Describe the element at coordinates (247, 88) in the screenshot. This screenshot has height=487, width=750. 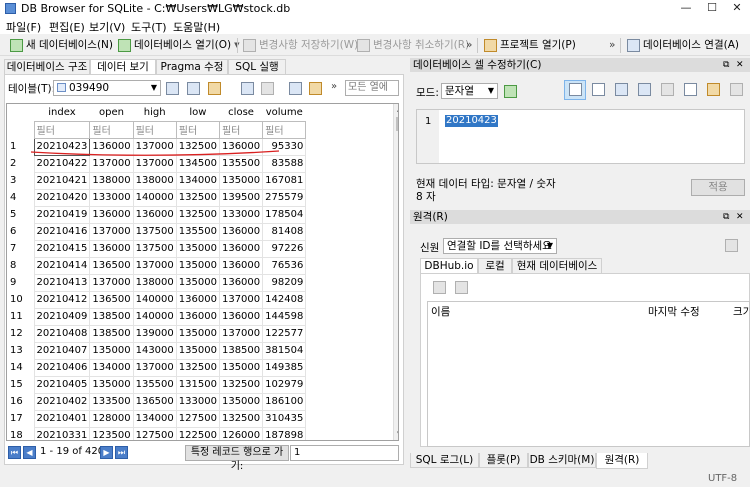
I see `save-table-icon` at that location.